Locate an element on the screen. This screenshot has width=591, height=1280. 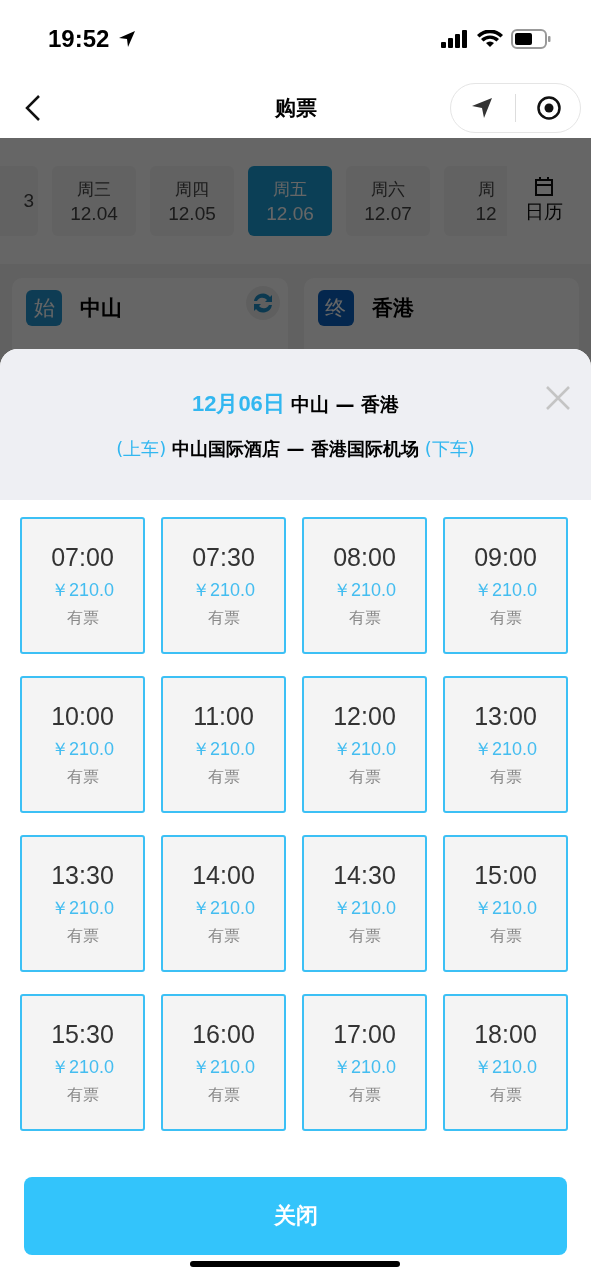
alighting-tag: (下车) is located at coordinates (449, 448).